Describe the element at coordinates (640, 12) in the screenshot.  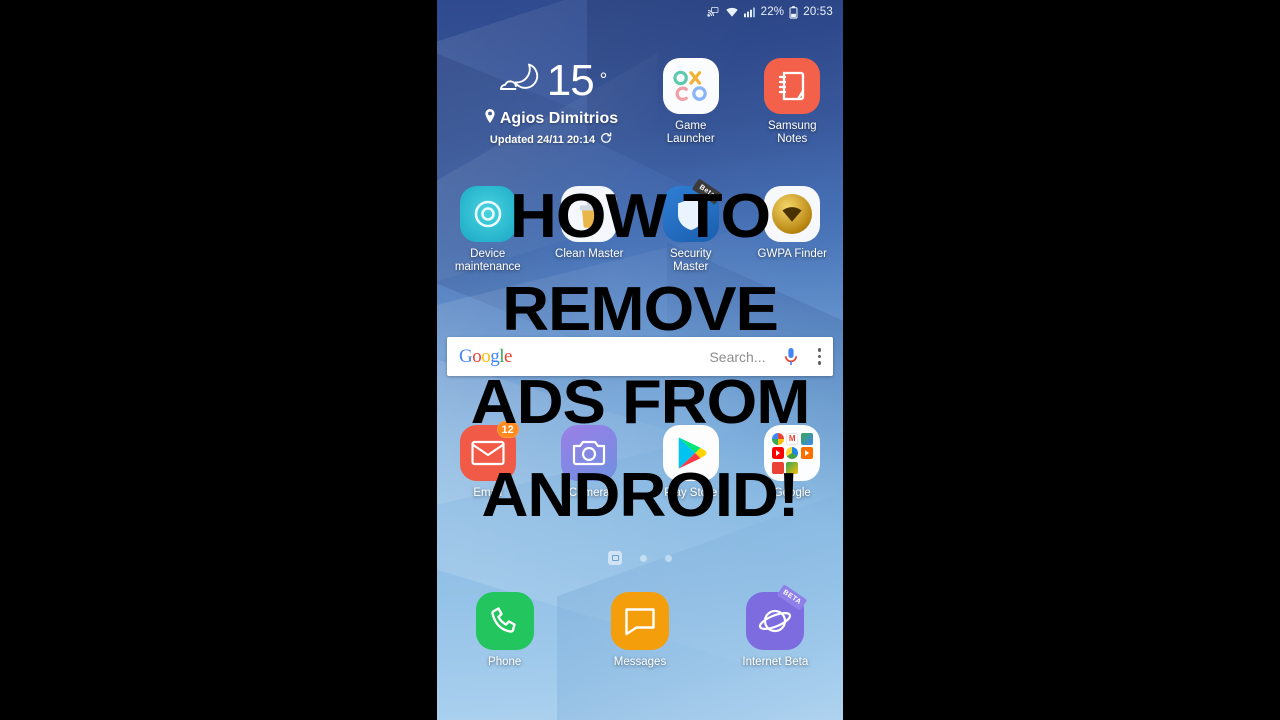
I see `status-bar: 22% 20:53` at that location.